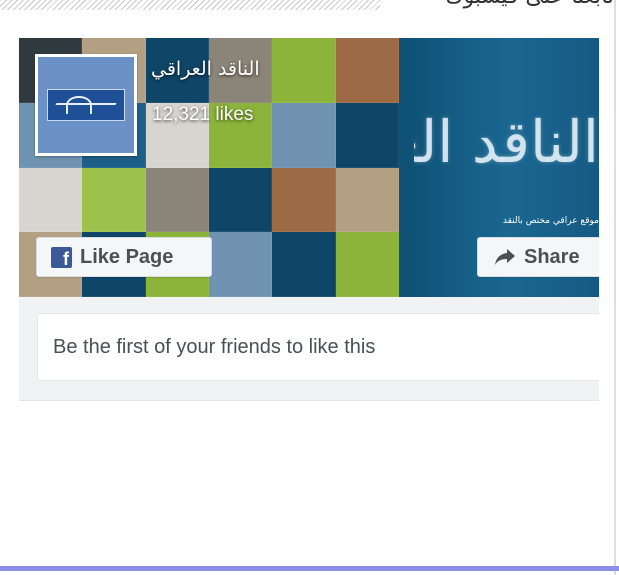  I want to click on page-profile-picture, so click(86, 105).